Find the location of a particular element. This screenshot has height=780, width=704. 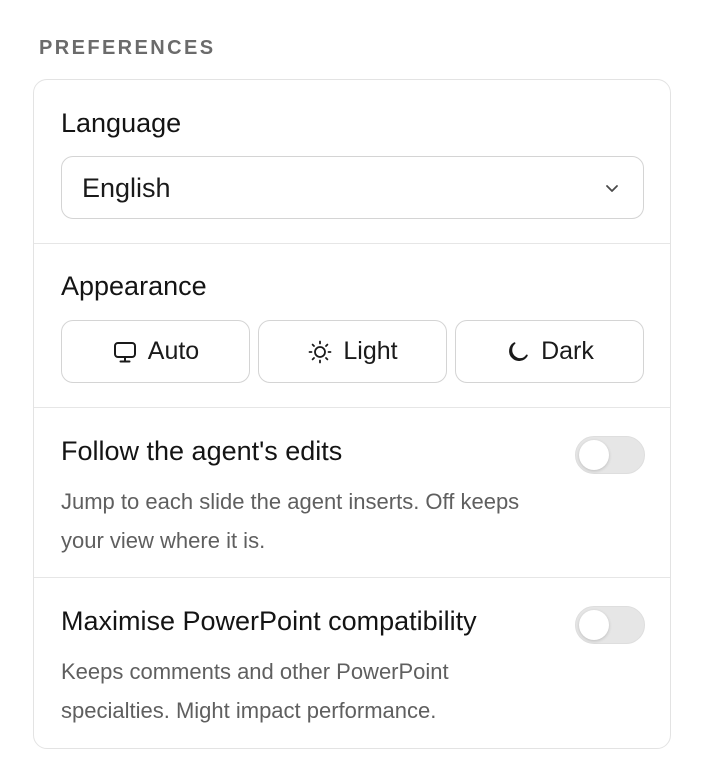

sun-icon is located at coordinates (320, 351).